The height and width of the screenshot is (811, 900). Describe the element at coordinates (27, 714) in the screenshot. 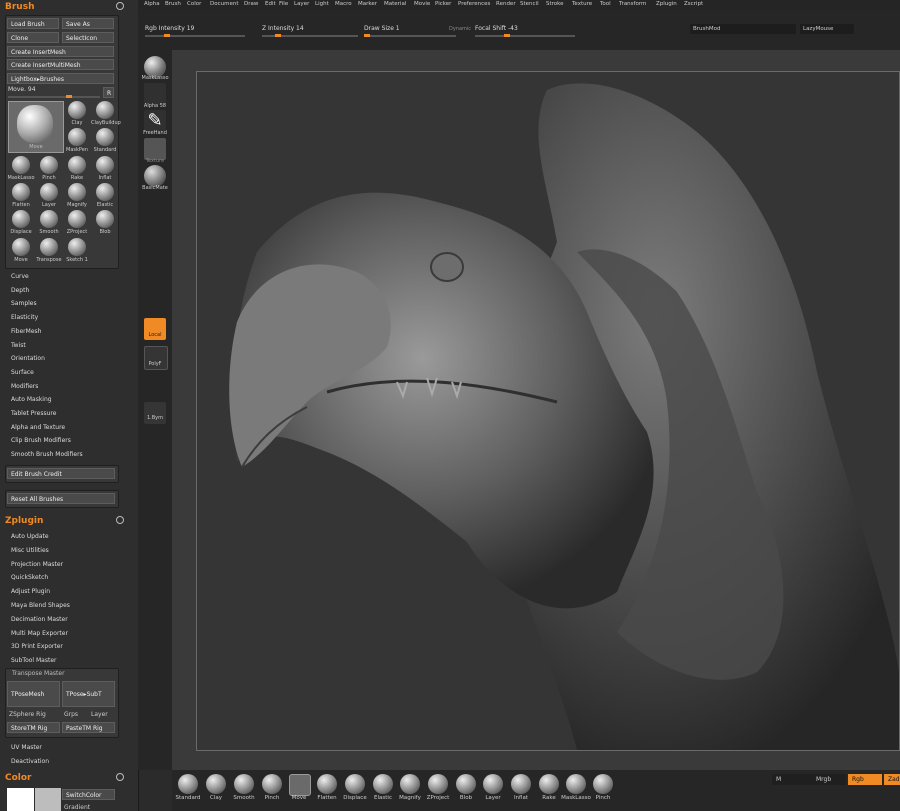

I see `zsphere-rig-toggle: ZSphere Rig` at that location.